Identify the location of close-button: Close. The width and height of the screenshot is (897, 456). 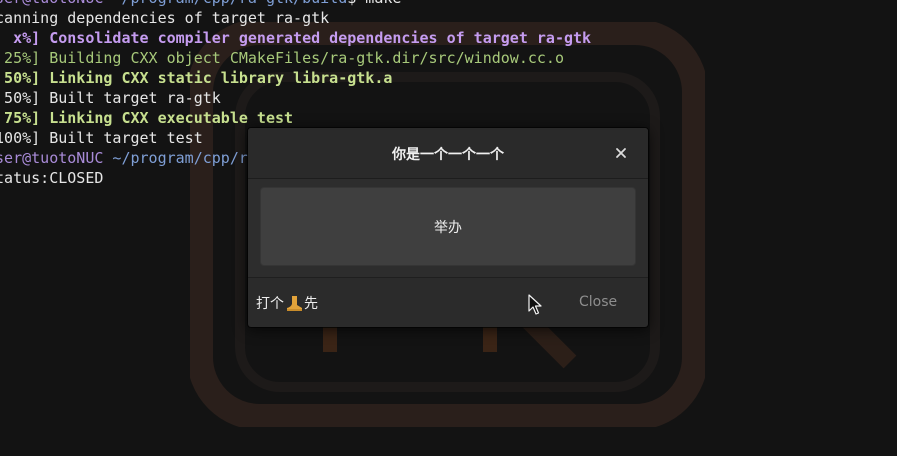
(598, 302).